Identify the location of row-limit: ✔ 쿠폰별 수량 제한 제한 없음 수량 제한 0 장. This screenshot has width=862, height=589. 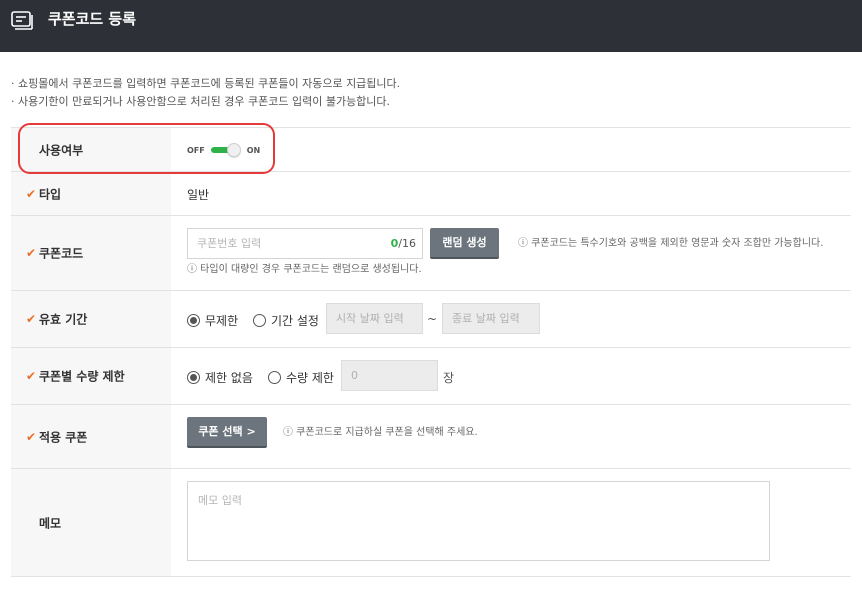
(431, 376).